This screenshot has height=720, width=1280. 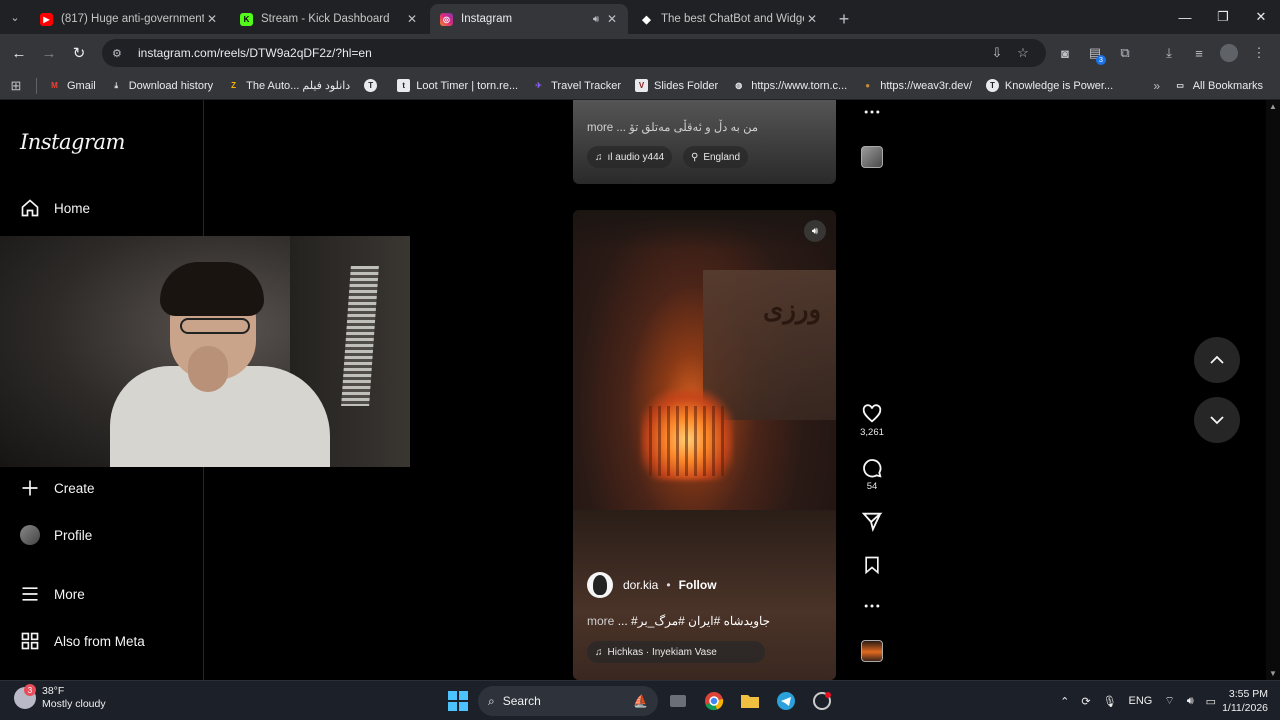 What do you see at coordinates (822, 701) in the screenshot?
I see `obs-icon` at bounding box center [822, 701].